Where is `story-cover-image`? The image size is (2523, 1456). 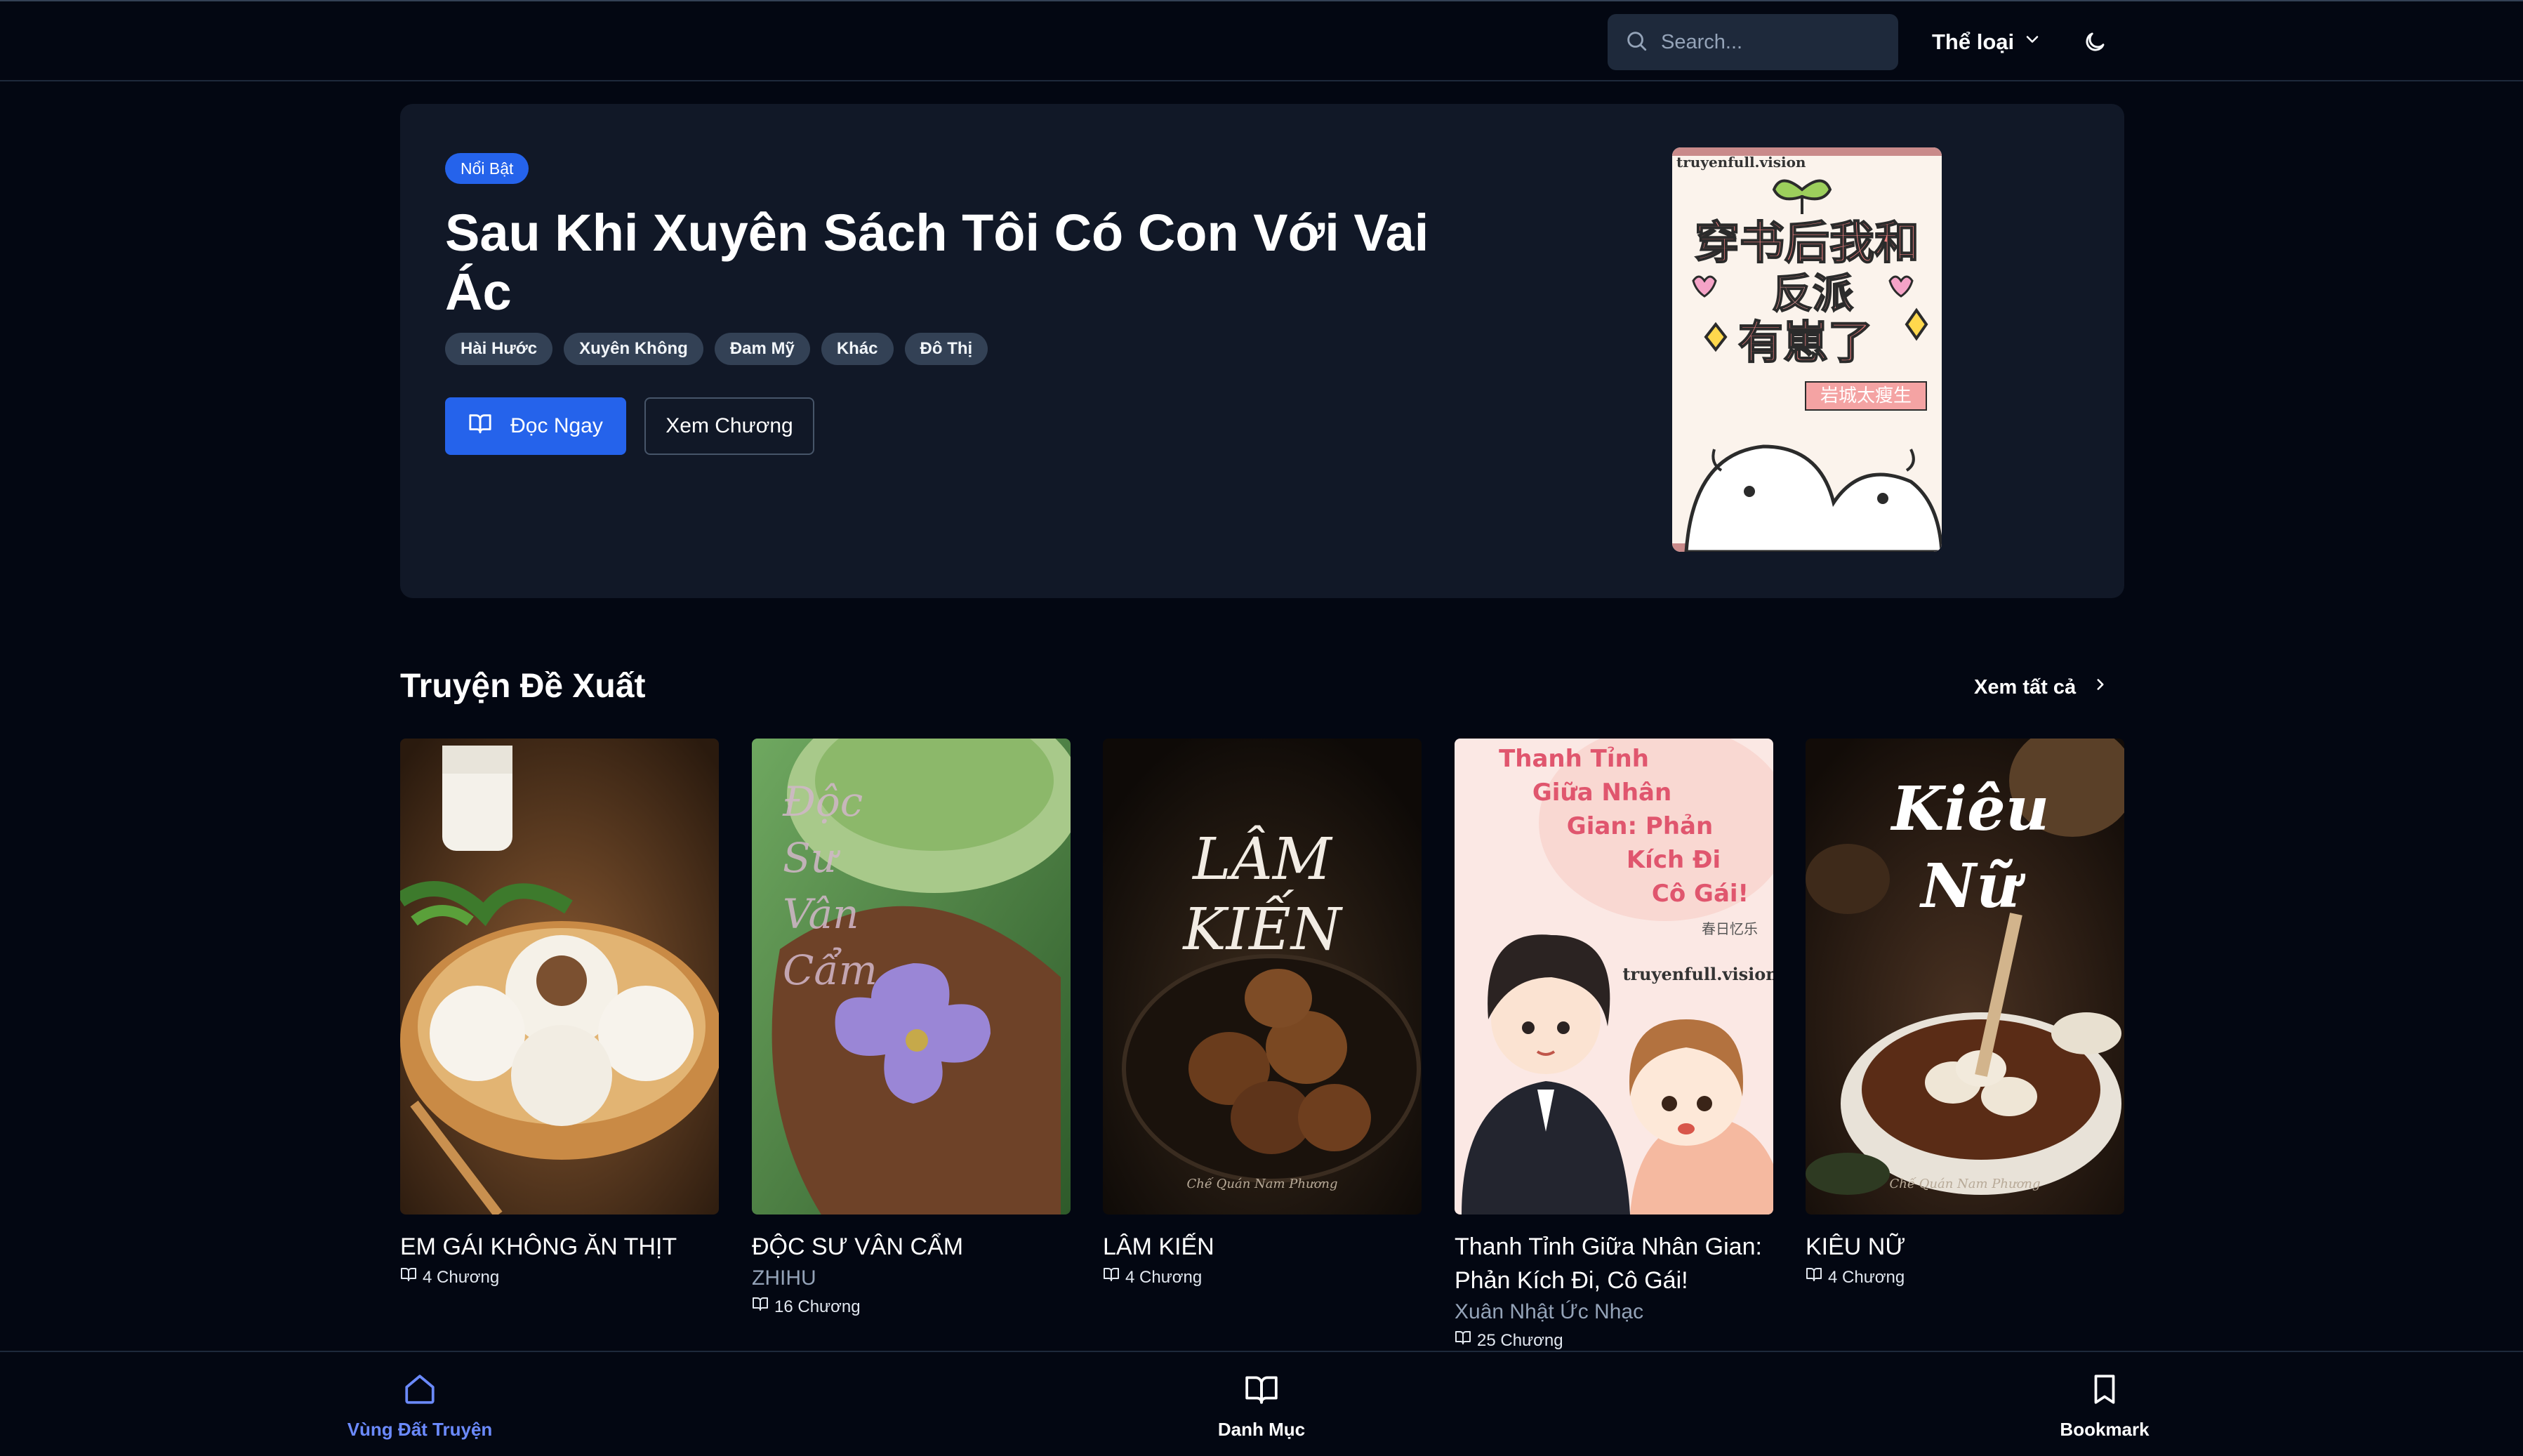 story-cover-image is located at coordinates (559, 977).